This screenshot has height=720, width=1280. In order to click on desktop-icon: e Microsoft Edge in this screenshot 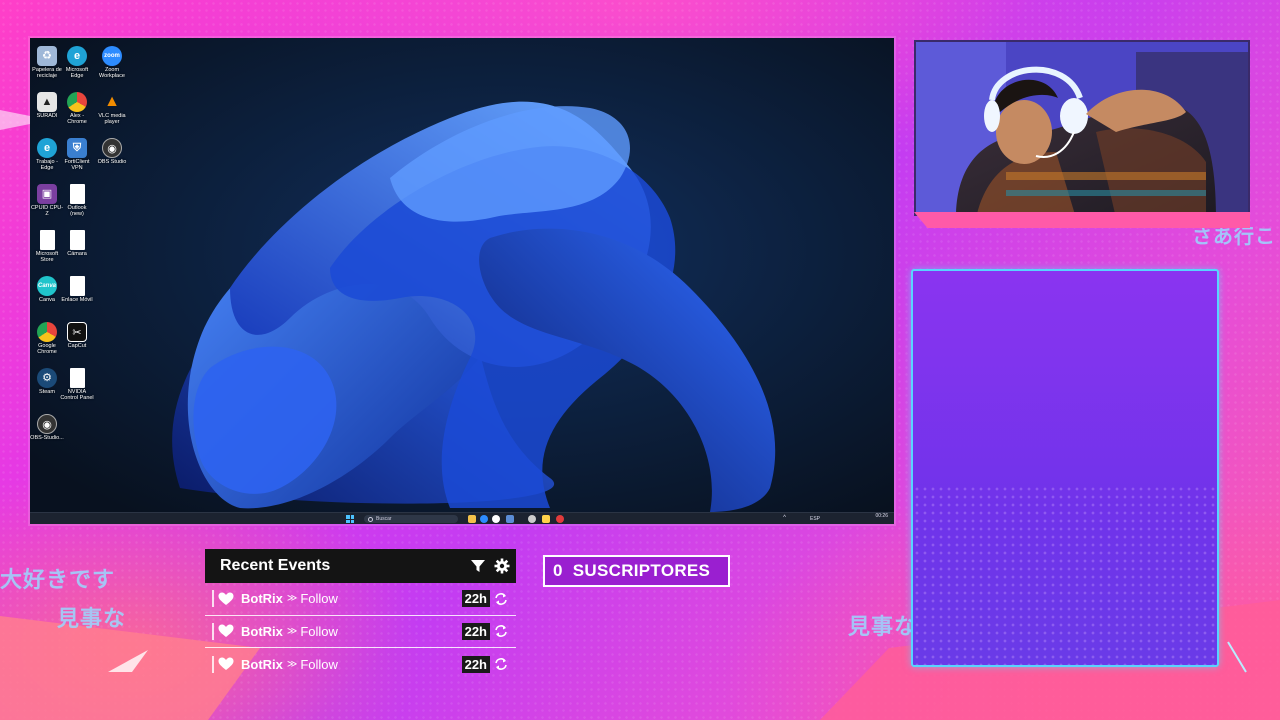, I will do `click(77, 62)`.